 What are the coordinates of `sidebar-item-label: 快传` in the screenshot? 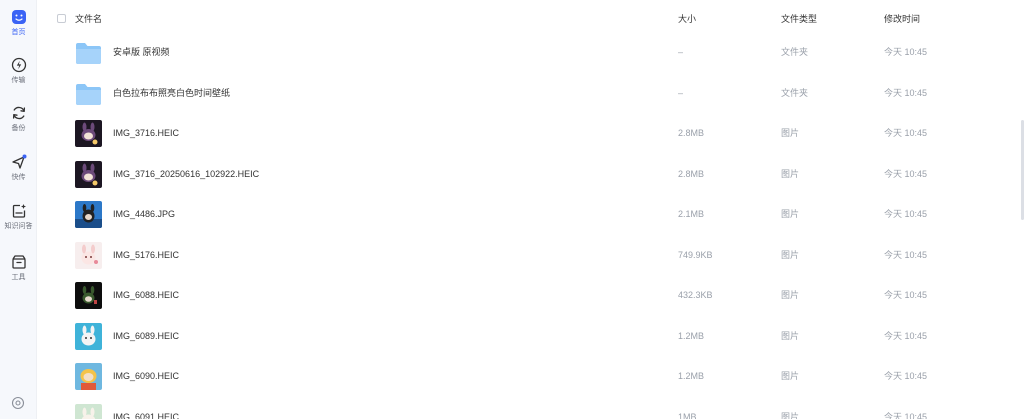 It's located at (18, 177).